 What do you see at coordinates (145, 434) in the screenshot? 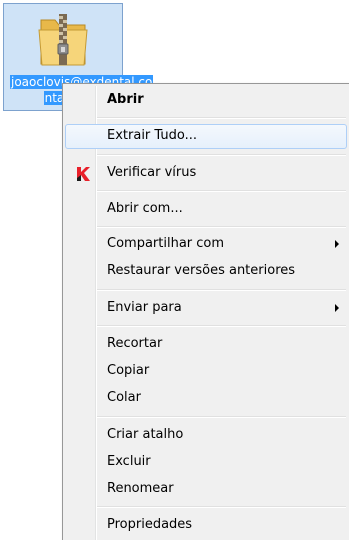
I see `menu-item-create-shortcut-label: Criar atalho` at bounding box center [145, 434].